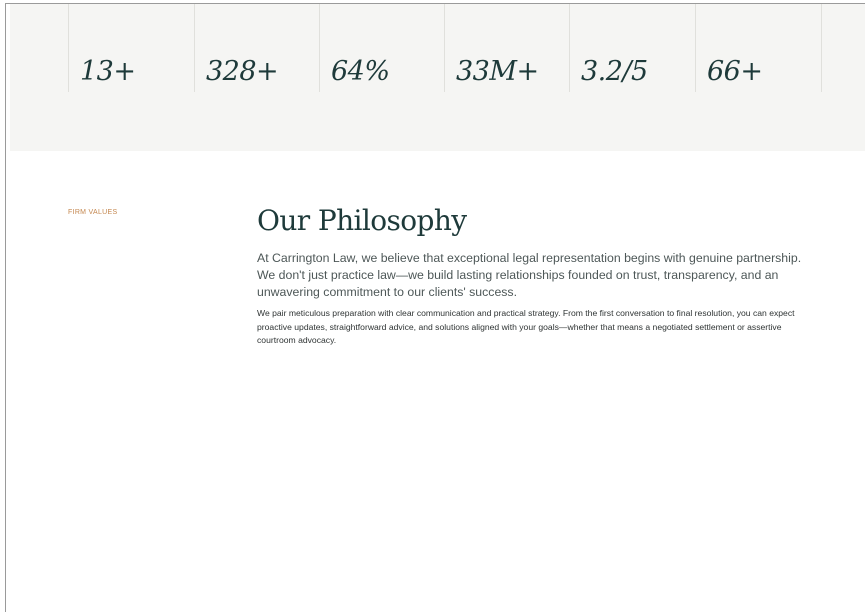 This screenshot has height=612, width=865. What do you see at coordinates (614, 71) in the screenshot?
I see `stat-value: 3.2/5` at bounding box center [614, 71].